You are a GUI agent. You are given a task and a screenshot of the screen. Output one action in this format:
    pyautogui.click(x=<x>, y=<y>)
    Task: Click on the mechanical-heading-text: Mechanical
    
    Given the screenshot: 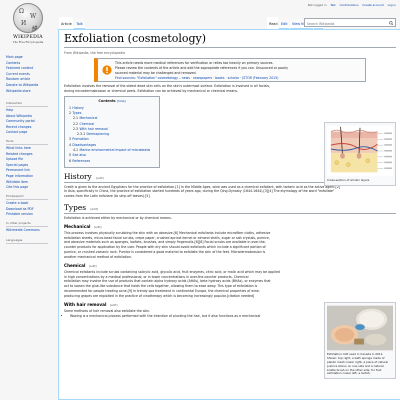 What is the action you would take?
    pyautogui.click(x=77, y=226)
    